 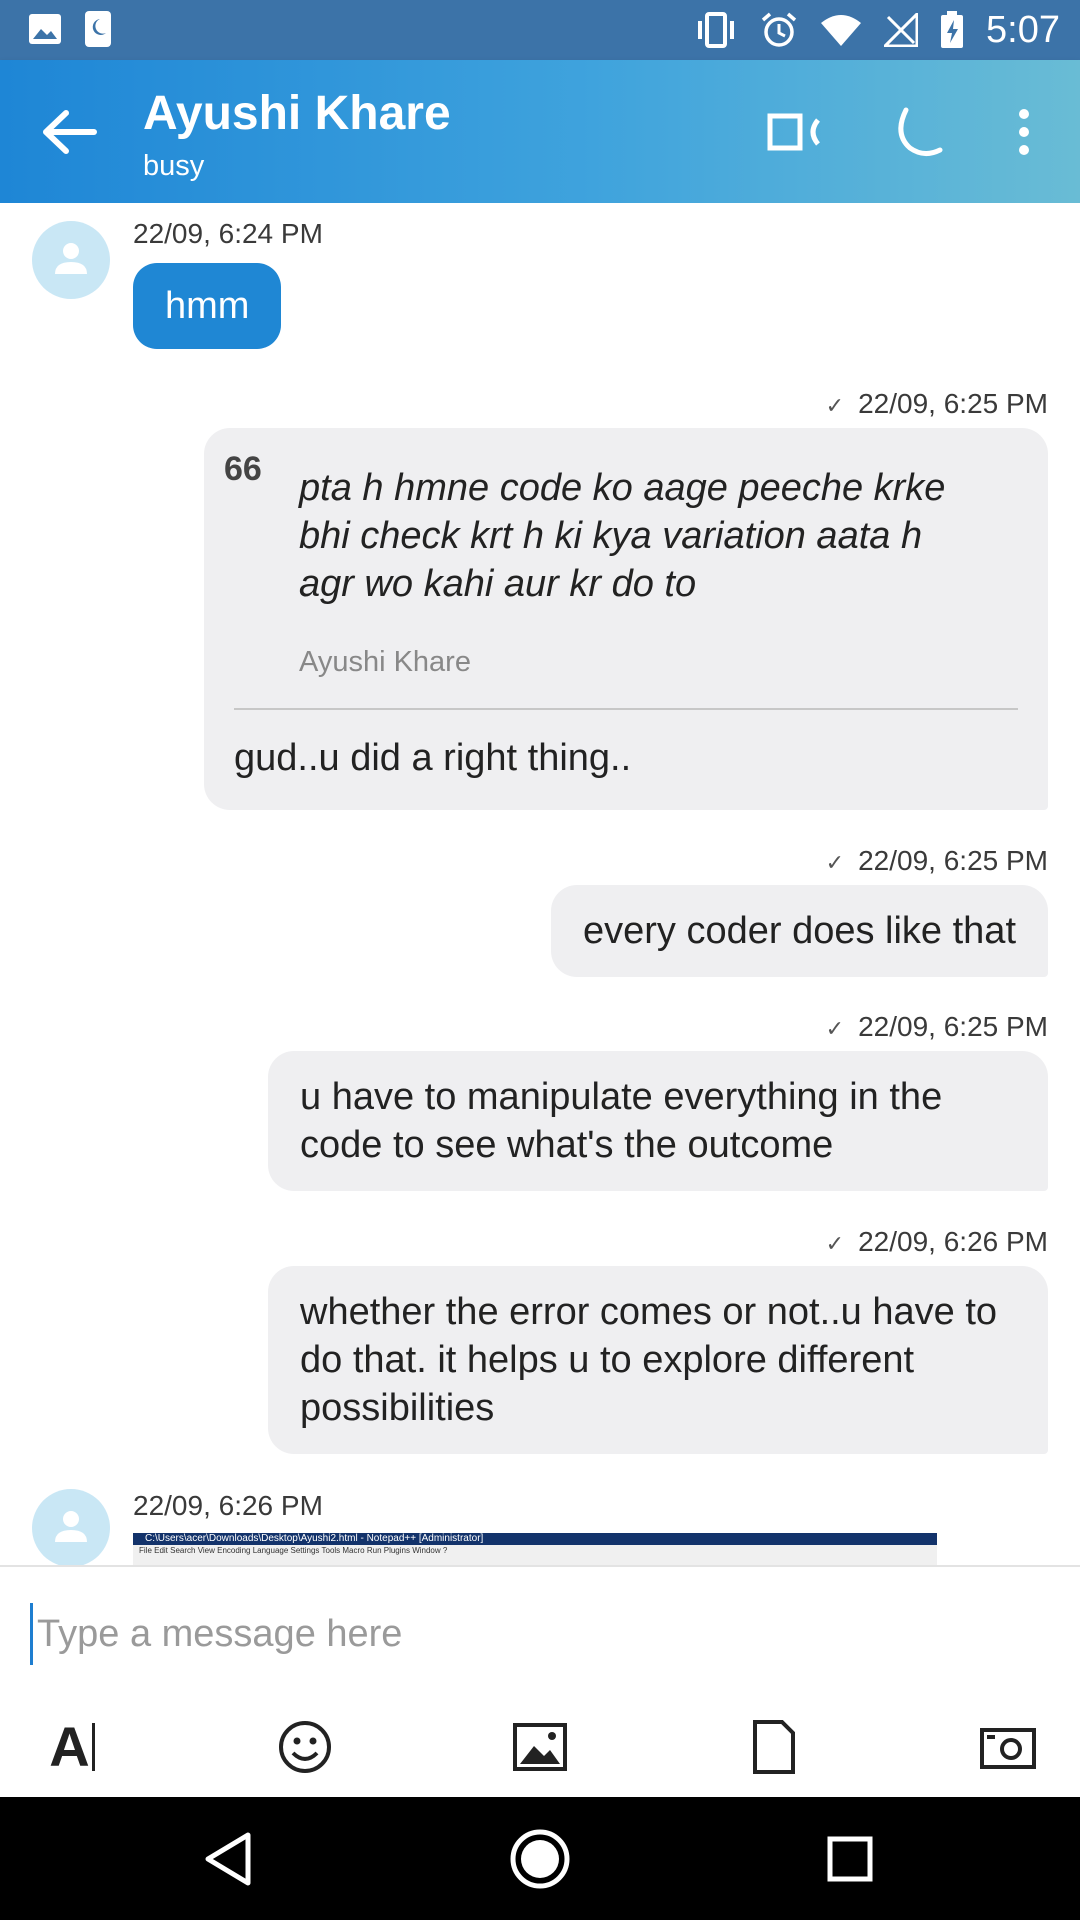 I want to click on image-attach-icon, so click(x=540, y=1747).